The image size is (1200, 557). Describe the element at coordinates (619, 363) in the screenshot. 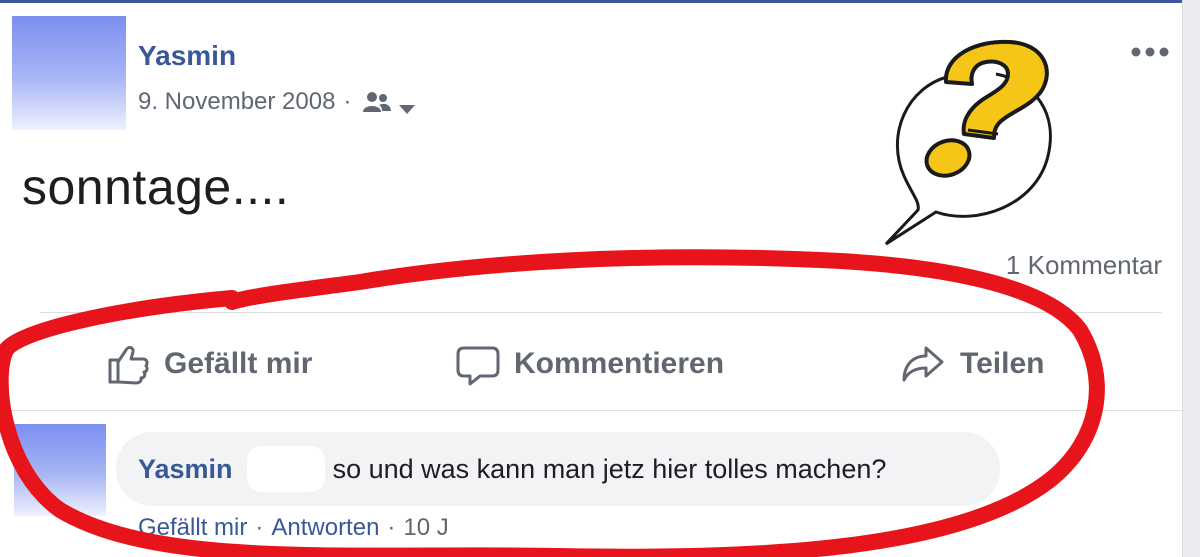

I see `comment-label: Kommentieren` at that location.